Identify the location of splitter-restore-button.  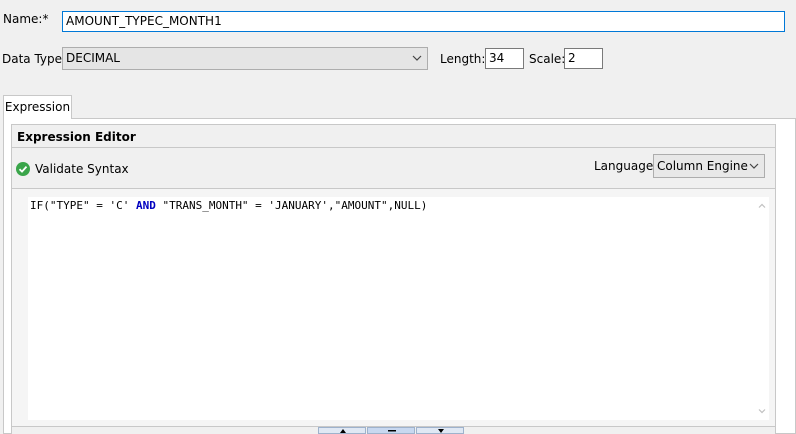
(391, 430).